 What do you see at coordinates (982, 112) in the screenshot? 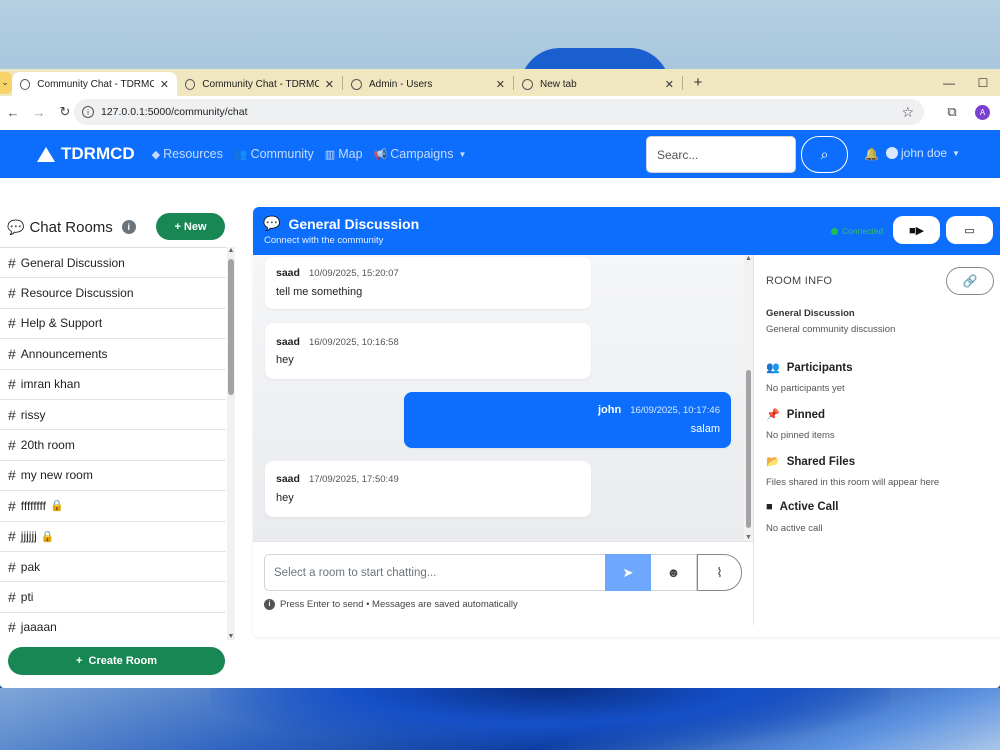
I see `profile-avatar: A` at bounding box center [982, 112].